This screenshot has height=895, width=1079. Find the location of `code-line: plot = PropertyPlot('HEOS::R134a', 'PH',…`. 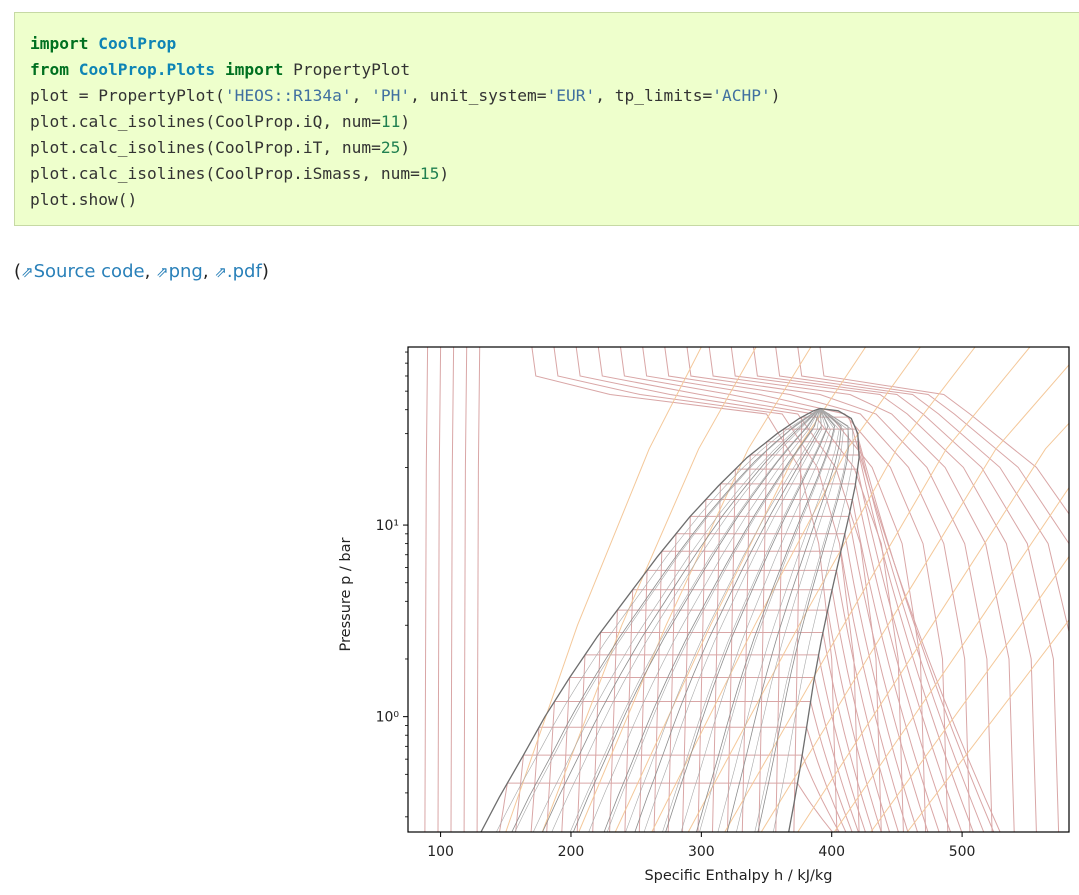

code-line: plot = PropertyPlot('HEOS::R134a', 'PH',… is located at coordinates (554, 96).